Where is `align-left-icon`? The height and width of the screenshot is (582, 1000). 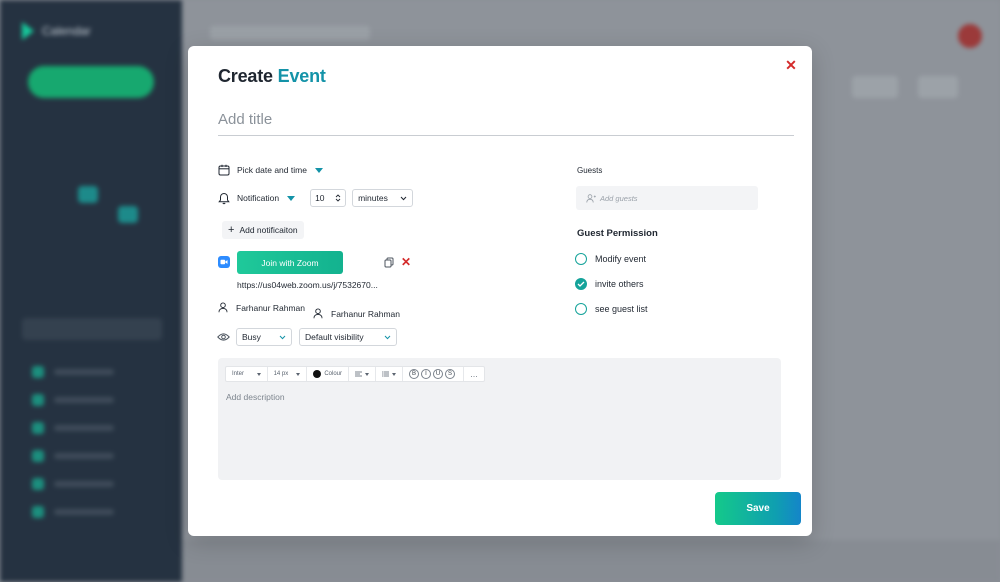
align-left-icon is located at coordinates (358, 374).